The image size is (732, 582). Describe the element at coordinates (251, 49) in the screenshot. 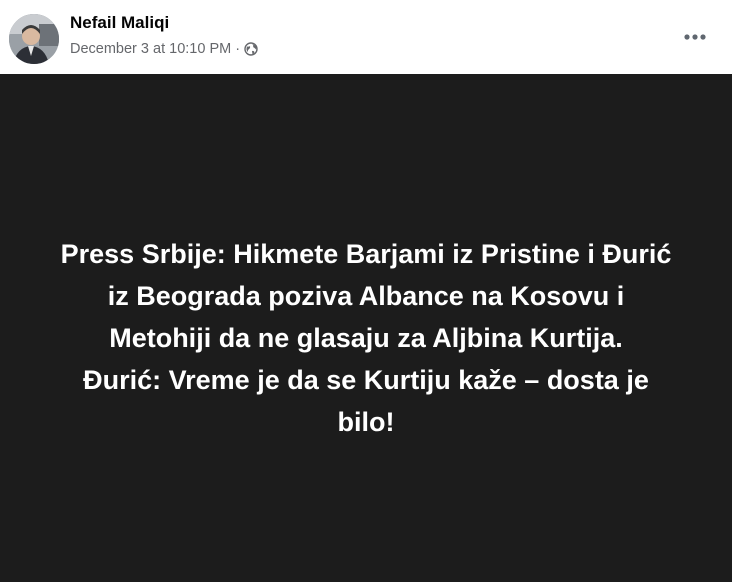

I see `globe-icon` at that location.